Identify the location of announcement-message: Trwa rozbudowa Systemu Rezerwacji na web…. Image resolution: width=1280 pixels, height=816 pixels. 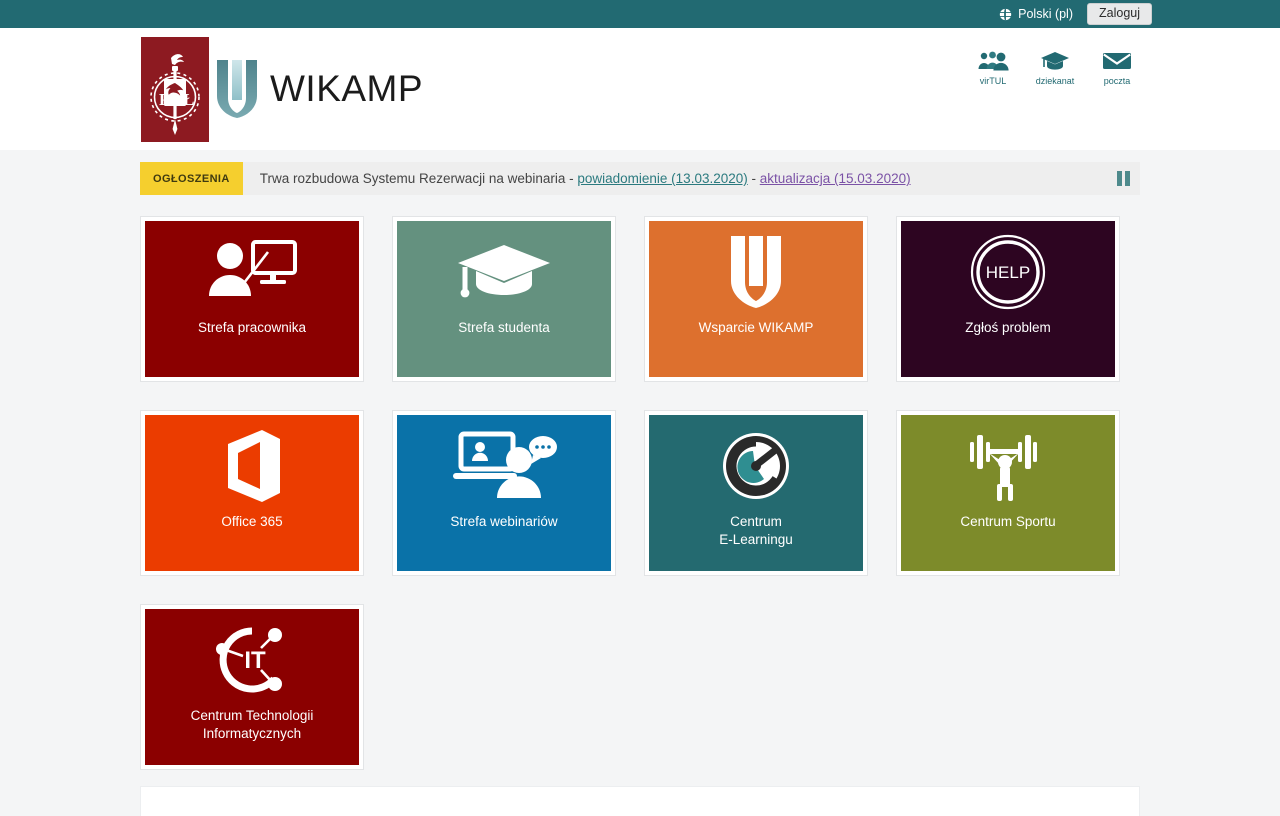
(418, 178).